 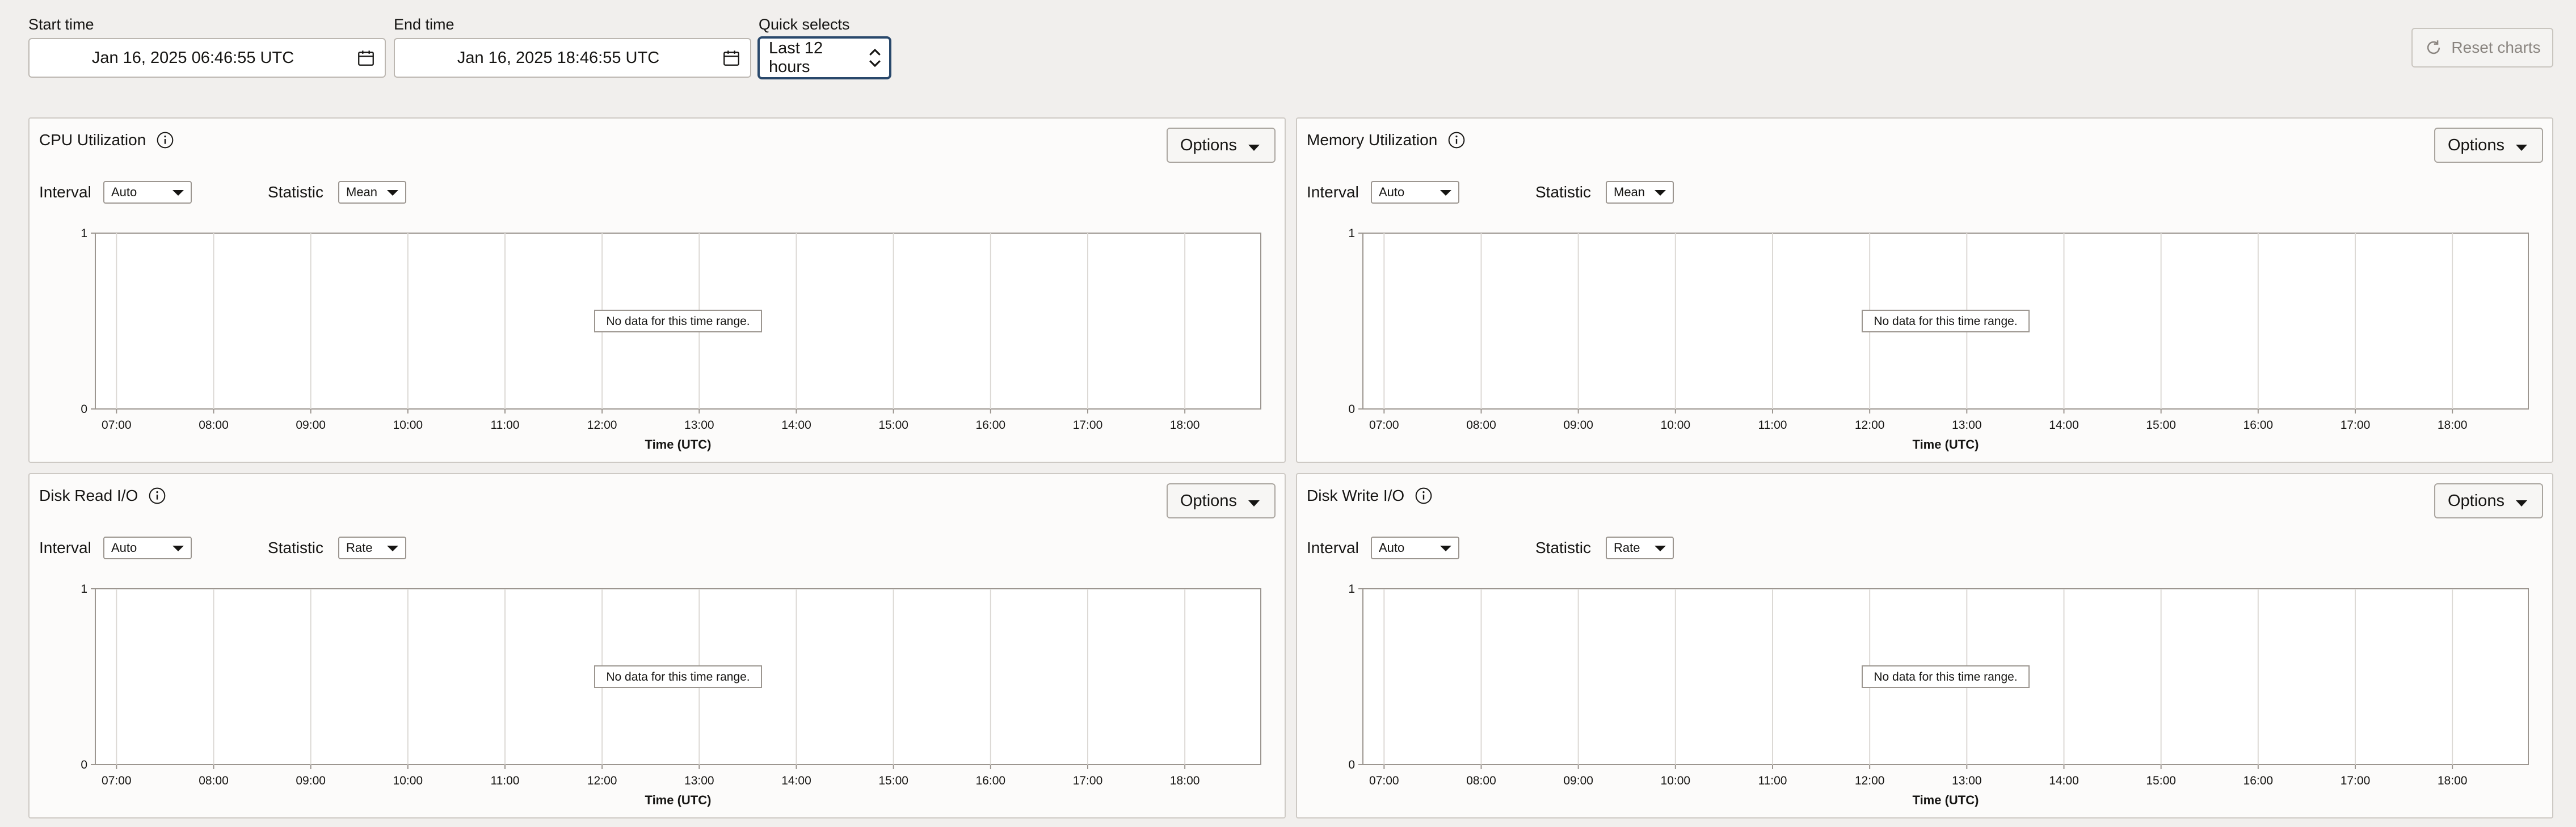 I want to click on panel-title: CPU Utilization, so click(x=92, y=140).